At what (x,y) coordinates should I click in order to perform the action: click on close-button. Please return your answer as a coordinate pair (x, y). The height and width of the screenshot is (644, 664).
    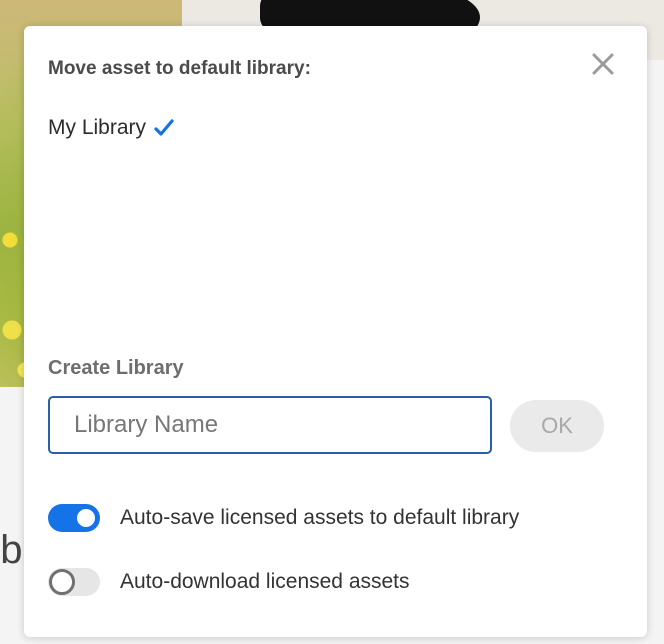
    Looking at the image, I should click on (603, 64).